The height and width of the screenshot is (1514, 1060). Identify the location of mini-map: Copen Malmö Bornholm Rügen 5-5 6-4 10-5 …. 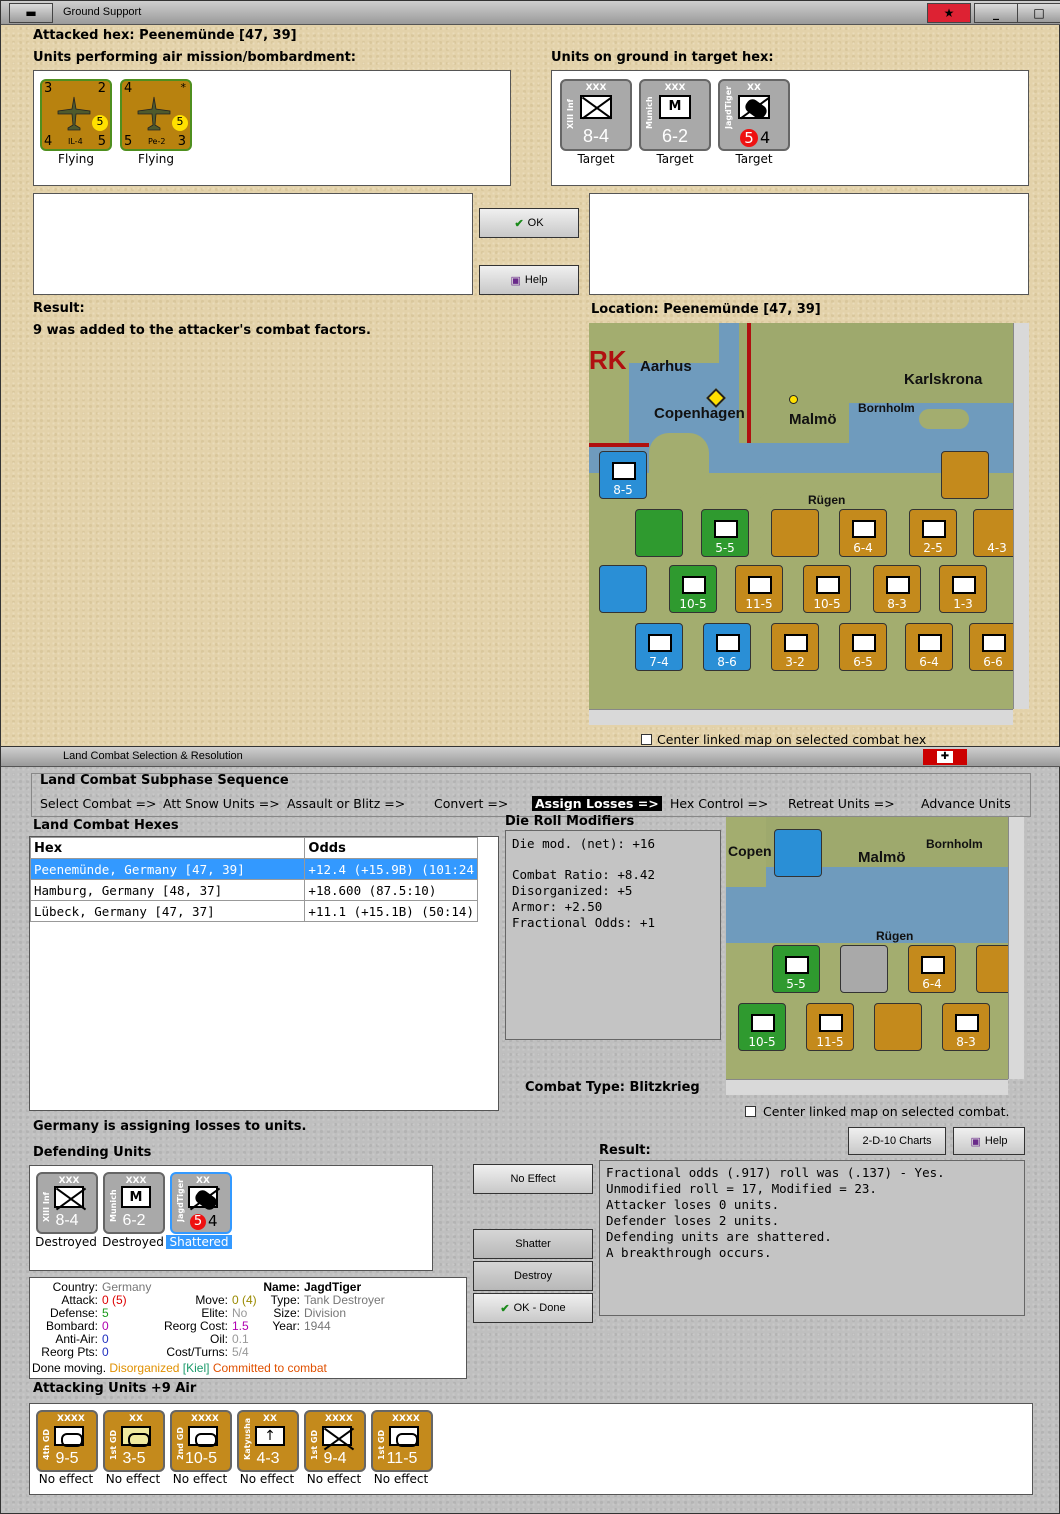
(867, 948).